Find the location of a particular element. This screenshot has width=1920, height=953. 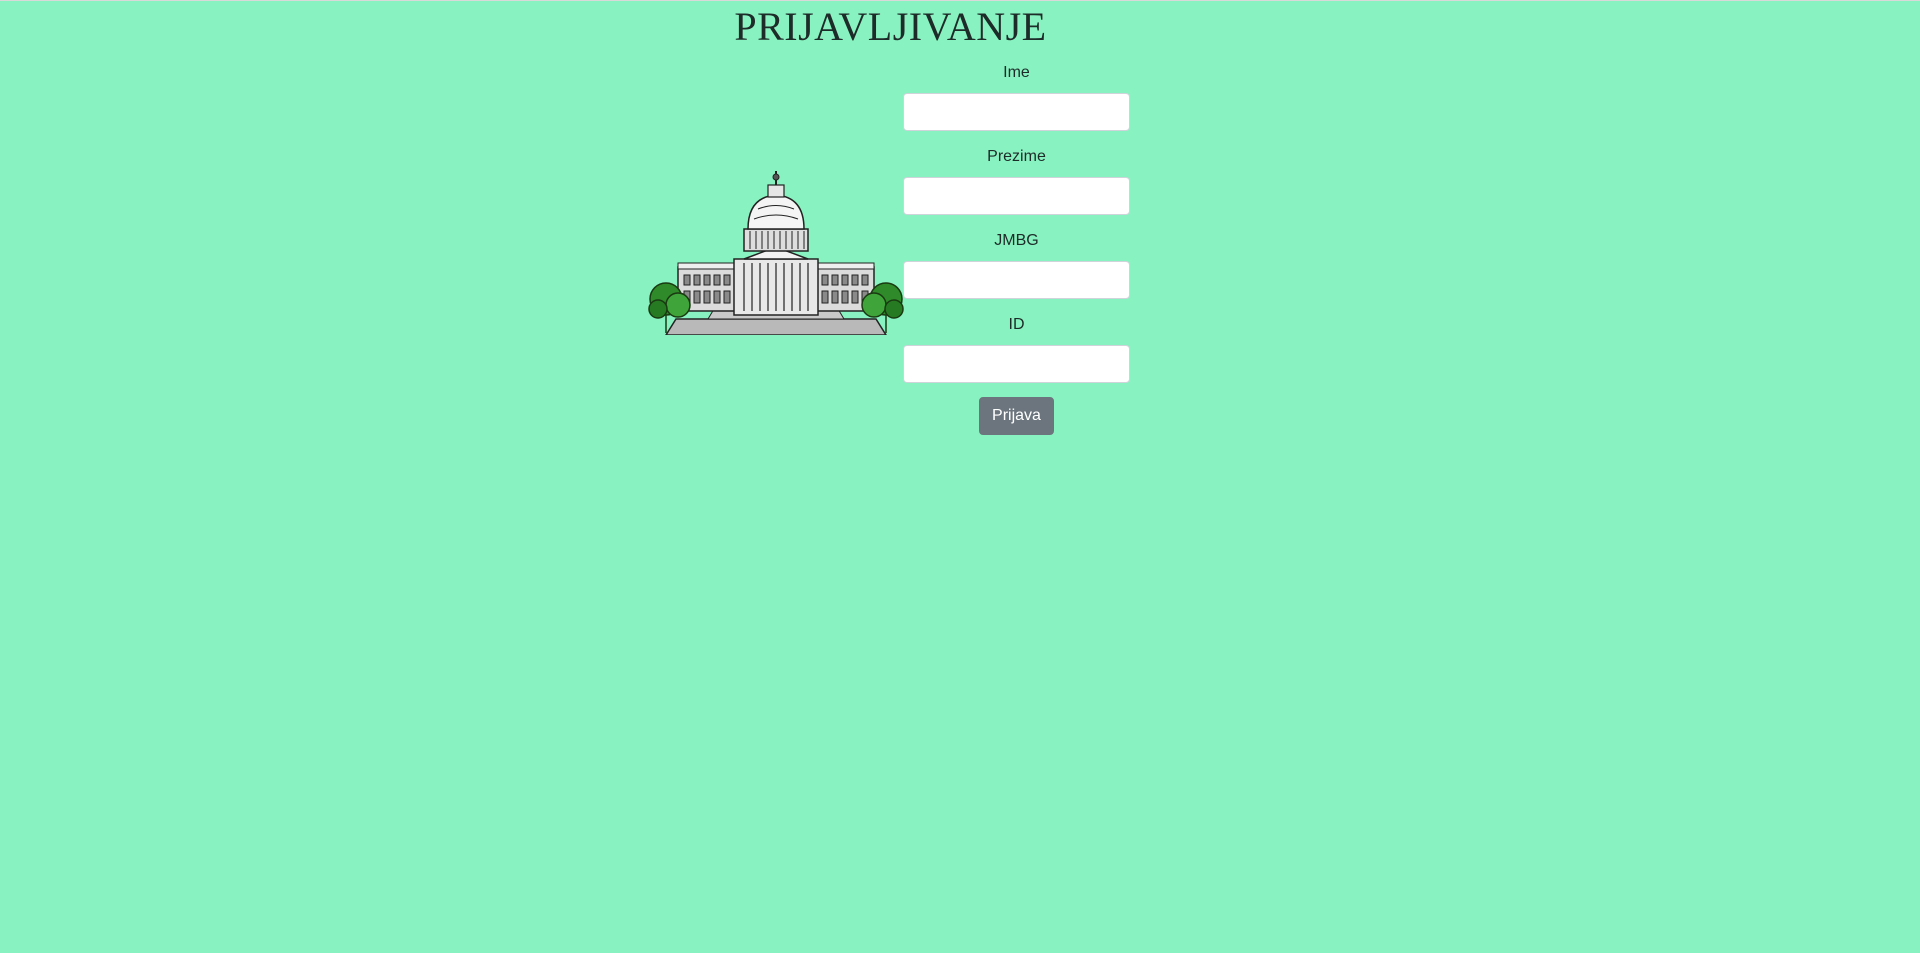

jmbg-field: JMBG is located at coordinates (1016, 264).